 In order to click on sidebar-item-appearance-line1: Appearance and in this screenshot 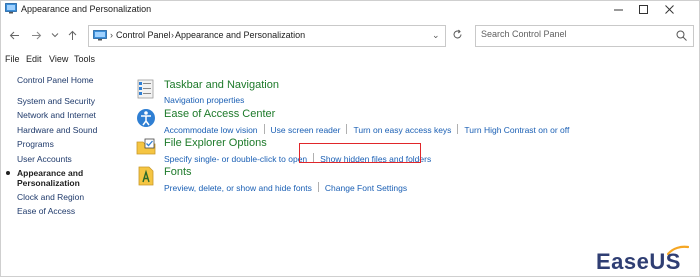, I will do `click(50, 173)`.